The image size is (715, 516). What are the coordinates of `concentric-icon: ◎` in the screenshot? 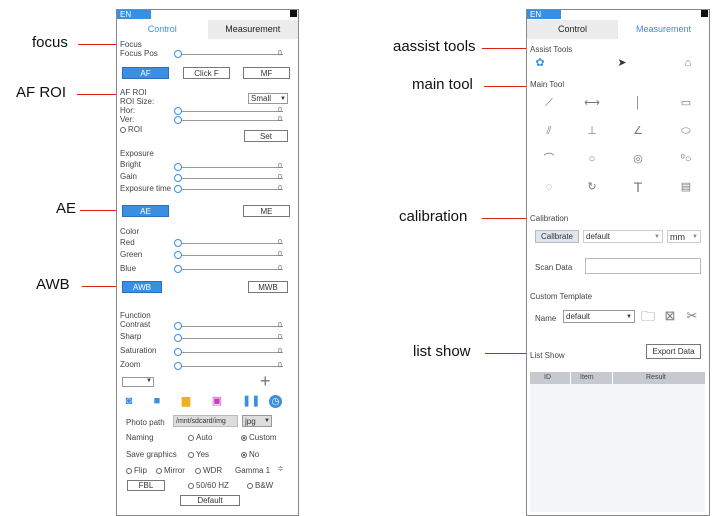 It's located at (638, 159).